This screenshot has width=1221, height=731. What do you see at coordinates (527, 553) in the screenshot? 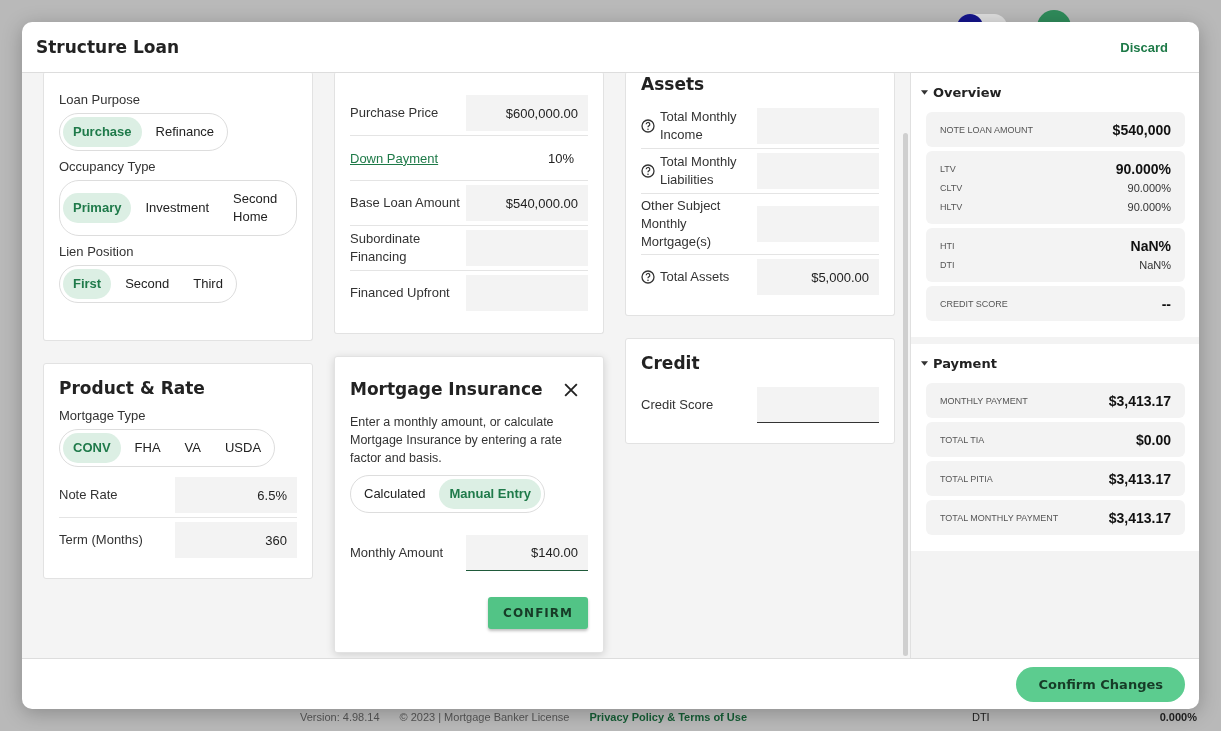
I see `input-field: $140.00` at bounding box center [527, 553].